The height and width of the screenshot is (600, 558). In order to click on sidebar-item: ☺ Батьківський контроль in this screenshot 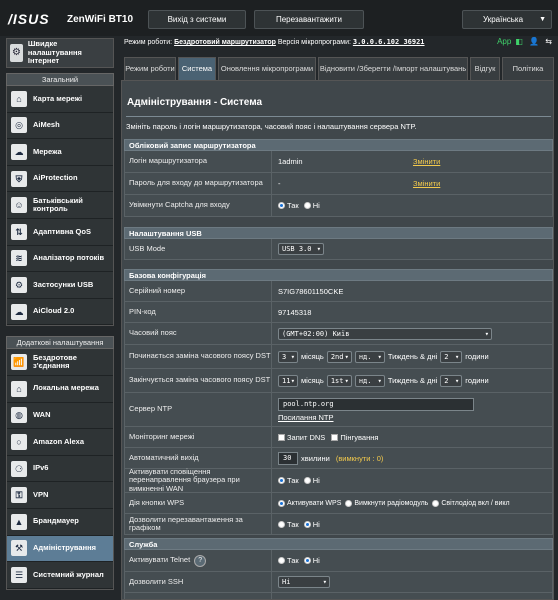, I will do `click(60, 205)`.